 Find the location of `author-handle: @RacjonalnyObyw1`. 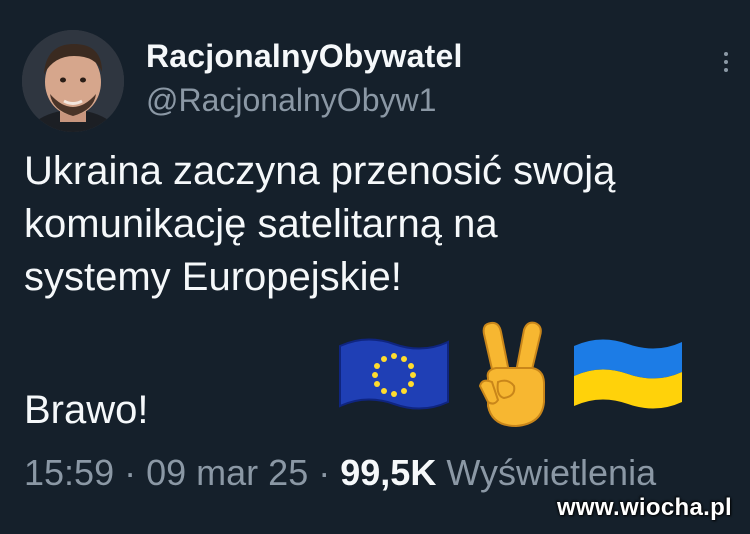

author-handle: @RacjonalnyObyw1 is located at coordinates (291, 100).